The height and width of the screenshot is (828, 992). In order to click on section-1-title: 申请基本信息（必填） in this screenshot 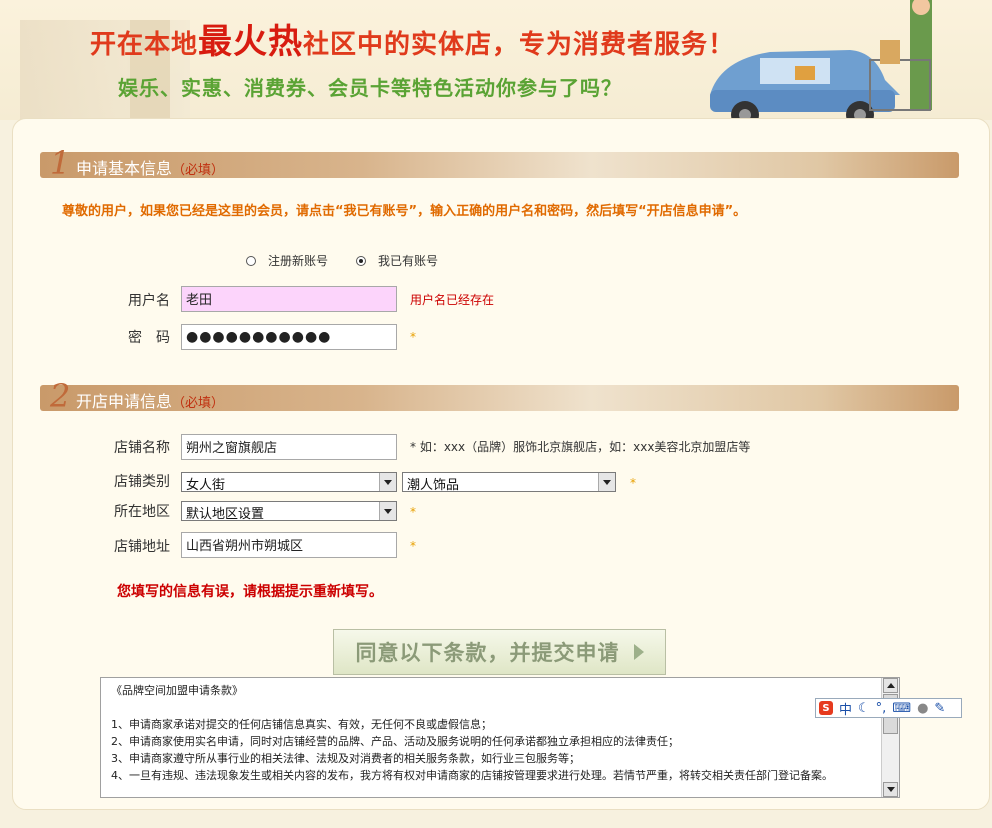, I will do `click(150, 167)`.